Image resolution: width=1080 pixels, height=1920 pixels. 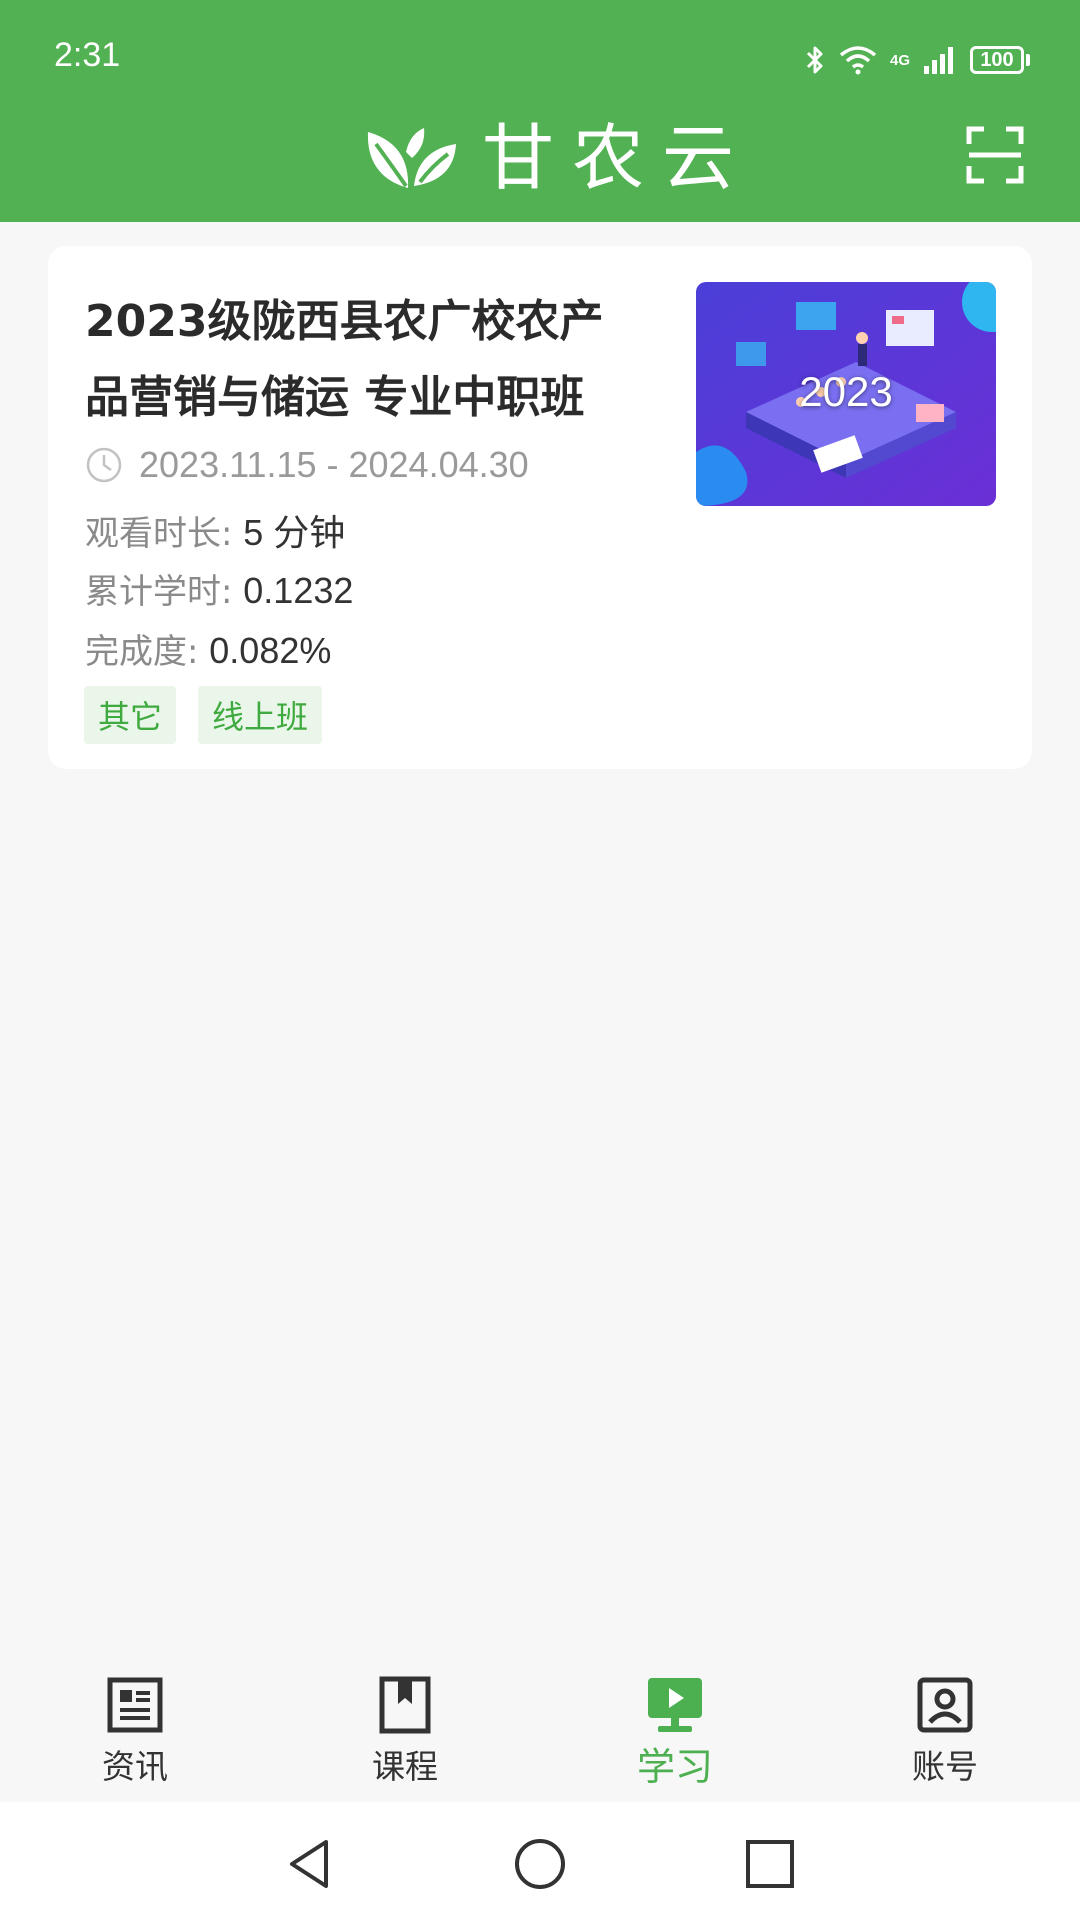 What do you see at coordinates (344, 359) in the screenshot?
I see `course-title: 2023级陇西县农广校农产品营销与储运 专业中职班` at bounding box center [344, 359].